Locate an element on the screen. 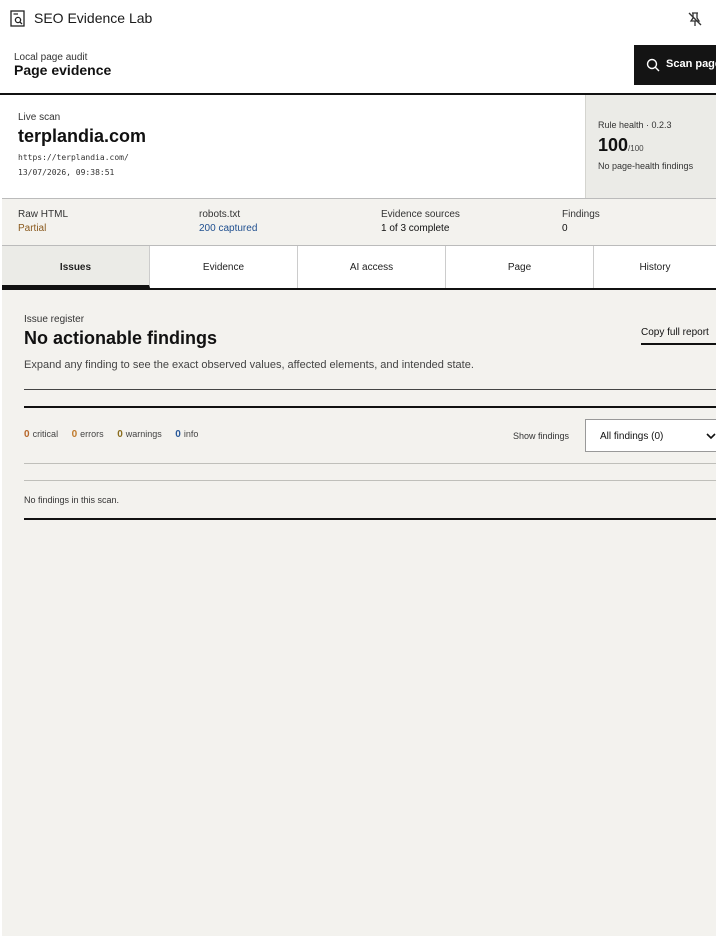  rule-health-score: 100/100 is located at coordinates (621, 145).